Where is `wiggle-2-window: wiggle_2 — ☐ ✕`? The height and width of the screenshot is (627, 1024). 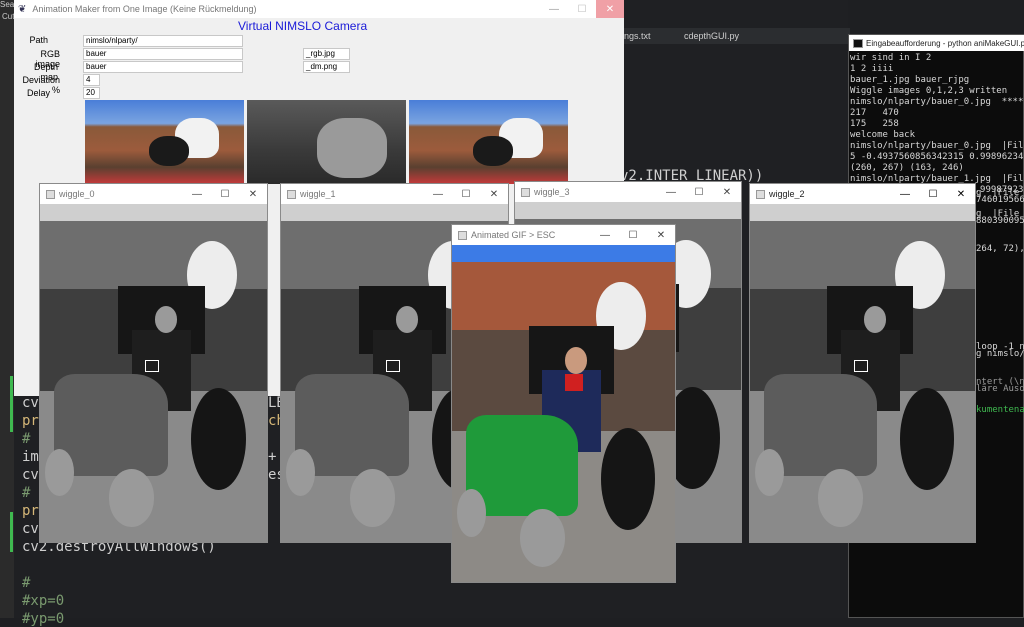 wiggle-2-window: wiggle_2 — ☐ ✕ is located at coordinates (862, 363).